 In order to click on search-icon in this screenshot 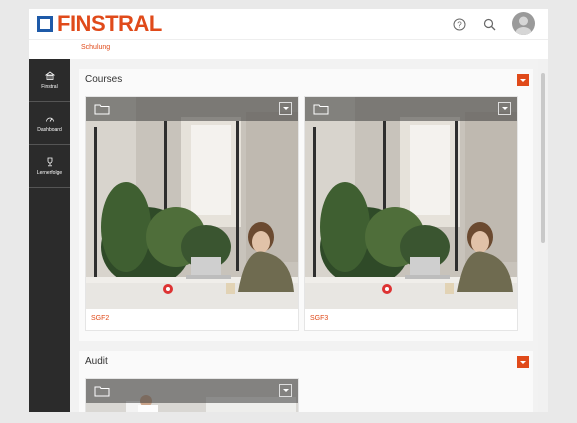, I will do `click(489, 24)`.